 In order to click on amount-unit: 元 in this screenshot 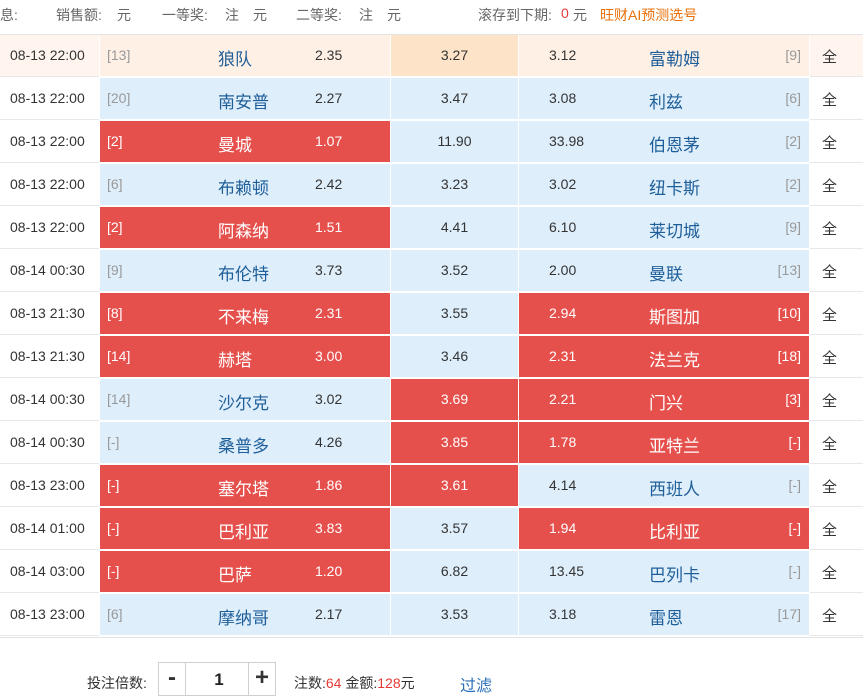, I will do `click(407, 683)`.